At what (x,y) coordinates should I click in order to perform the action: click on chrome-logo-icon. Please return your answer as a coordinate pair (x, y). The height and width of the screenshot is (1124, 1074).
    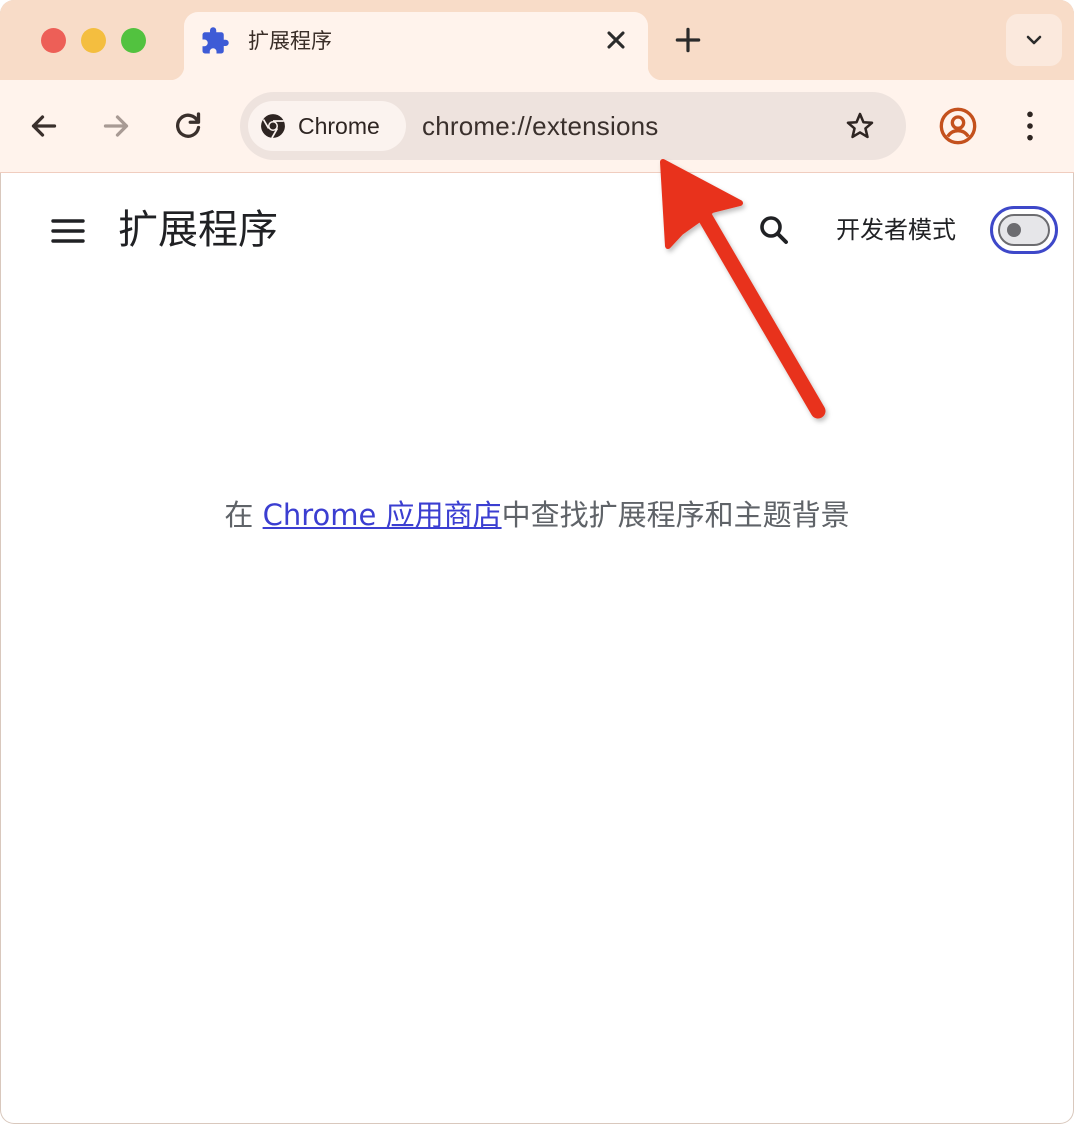
    Looking at the image, I should click on (273, 126).